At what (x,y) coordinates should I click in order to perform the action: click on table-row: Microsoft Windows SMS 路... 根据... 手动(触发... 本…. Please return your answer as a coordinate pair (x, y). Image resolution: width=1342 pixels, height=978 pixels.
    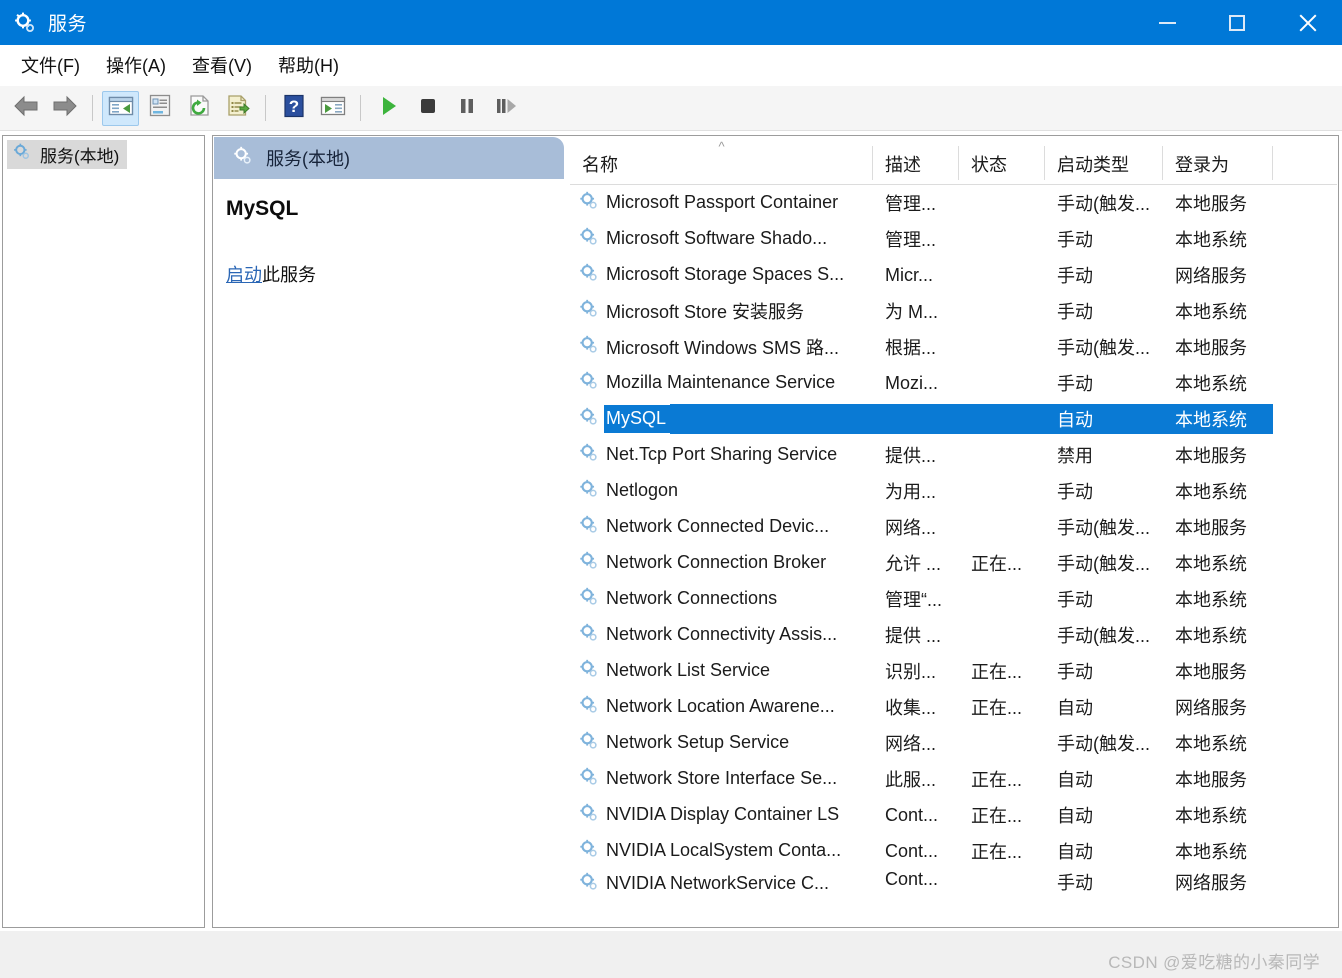
    Looking at the image, I should click on (953, 347).